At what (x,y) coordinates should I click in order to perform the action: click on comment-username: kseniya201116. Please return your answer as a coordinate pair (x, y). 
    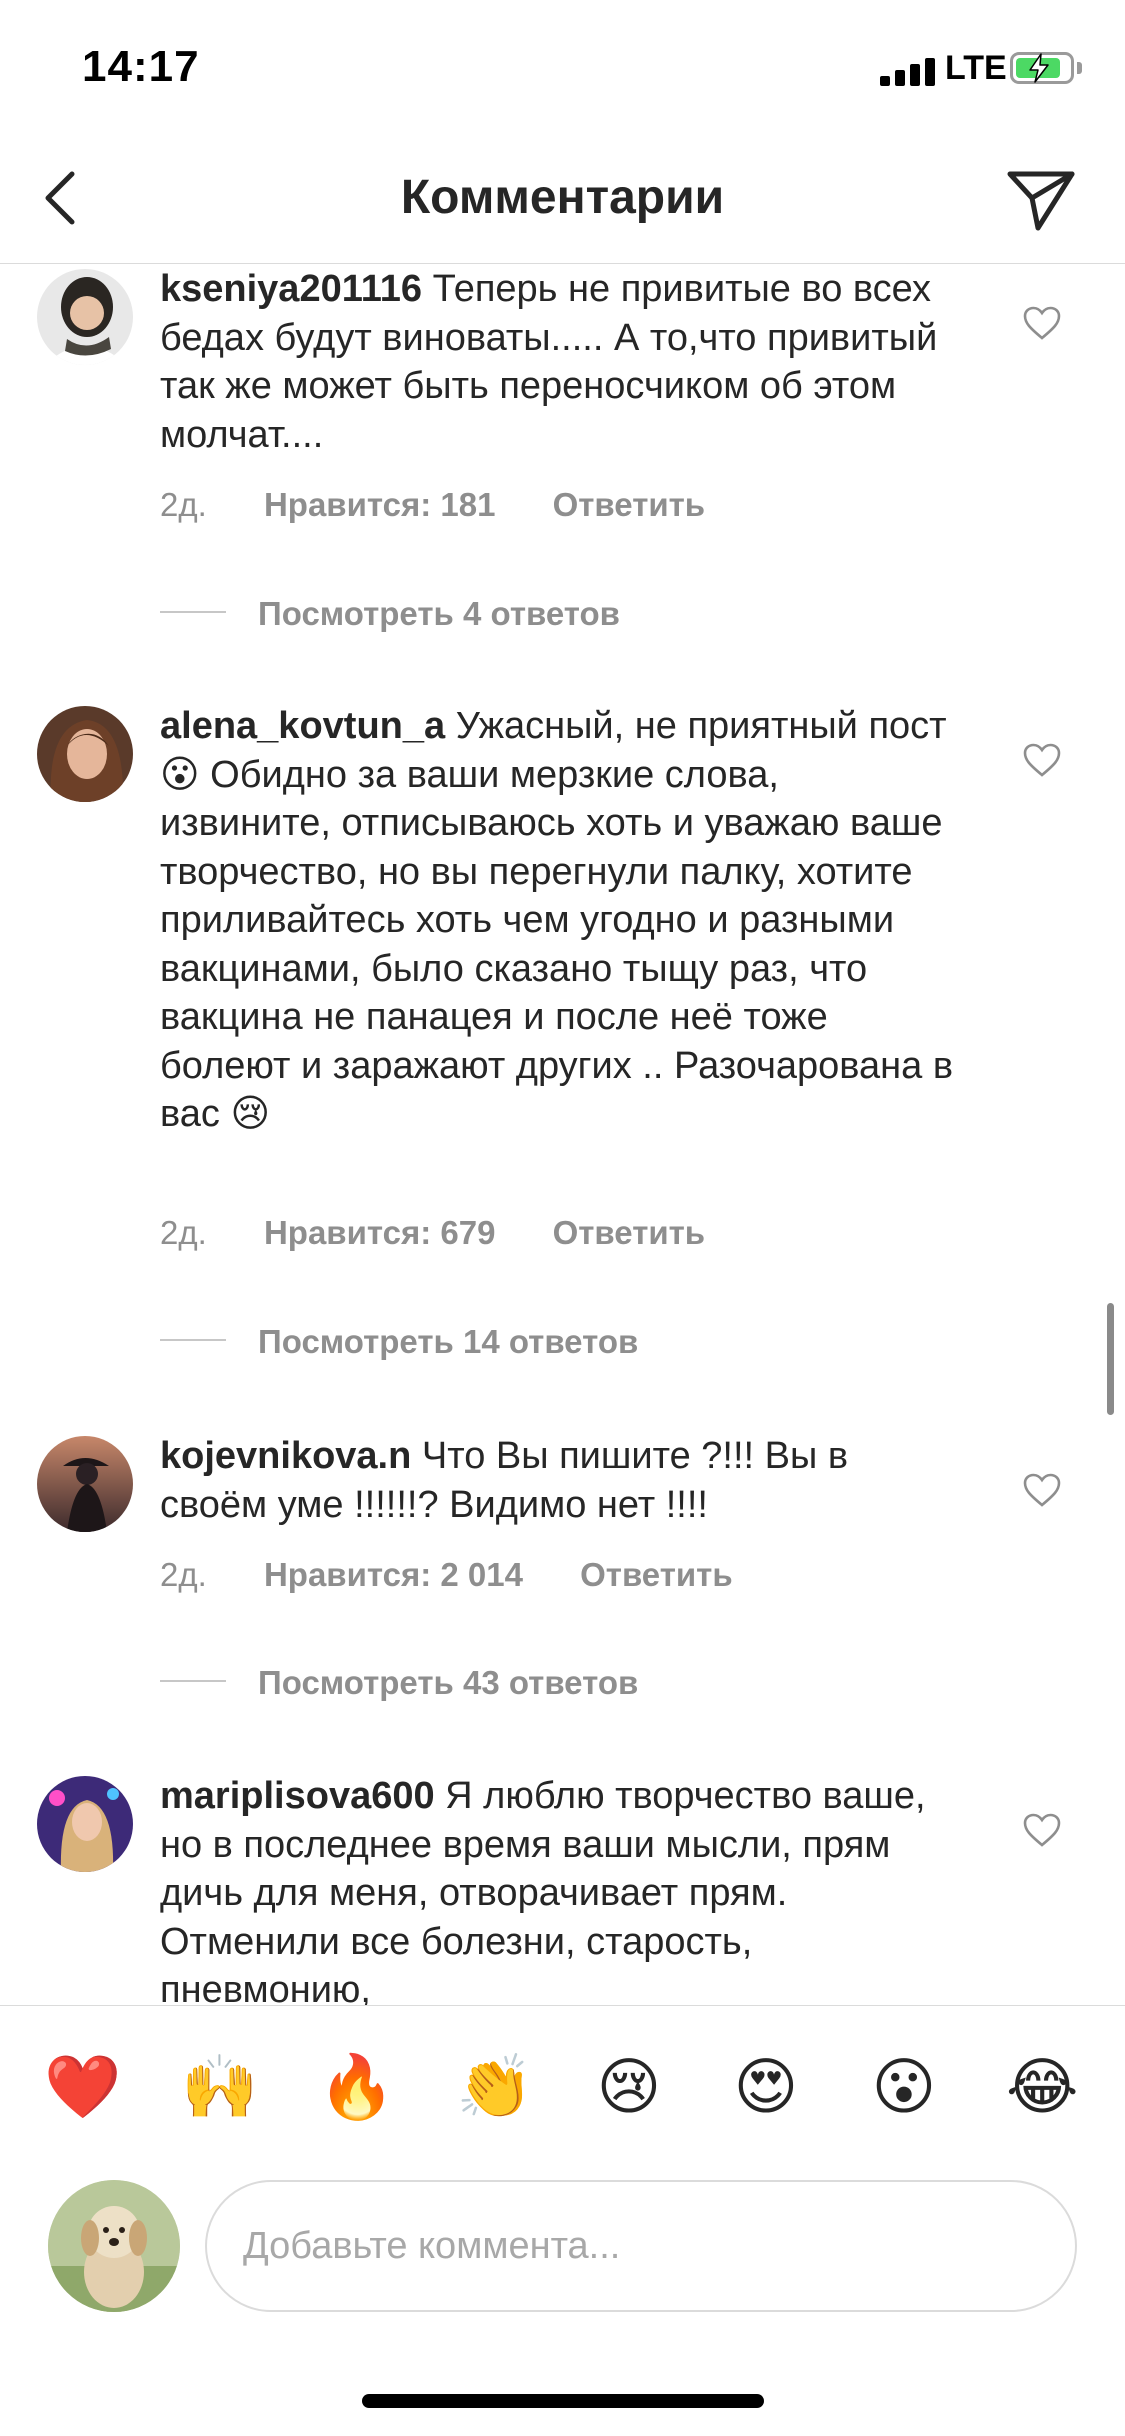
    Looking at the image, I should click on (291, 289).